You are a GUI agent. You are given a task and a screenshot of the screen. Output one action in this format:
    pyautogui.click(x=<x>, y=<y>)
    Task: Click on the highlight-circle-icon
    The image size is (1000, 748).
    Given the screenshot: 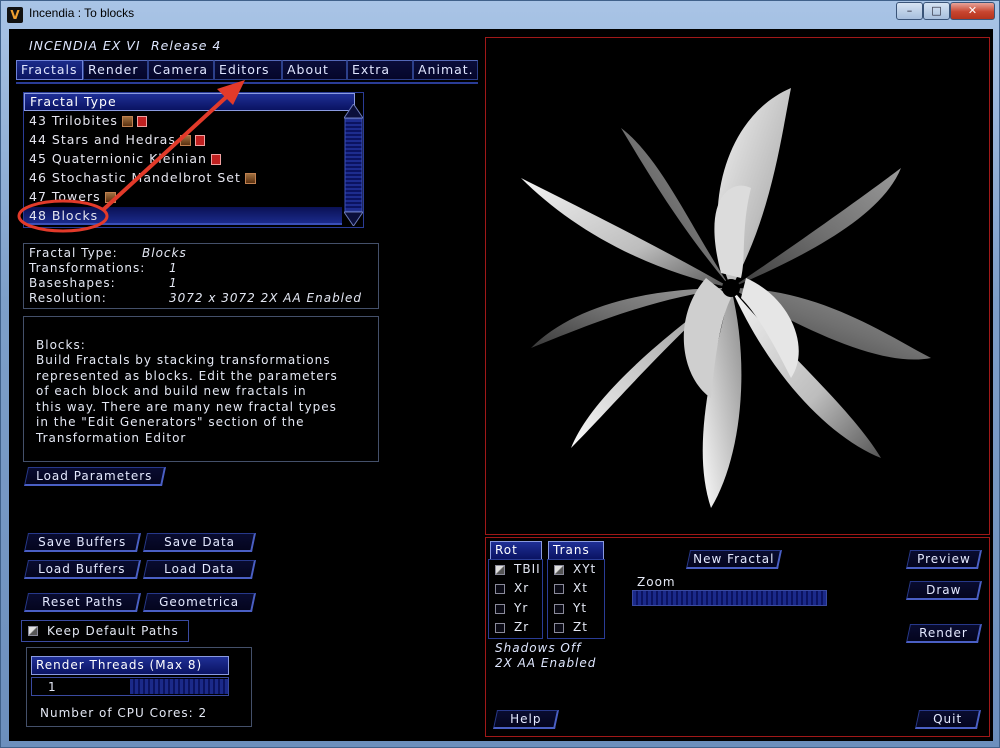 What is the action you would take?
    pyautogui.click(x=63, y=216)
    